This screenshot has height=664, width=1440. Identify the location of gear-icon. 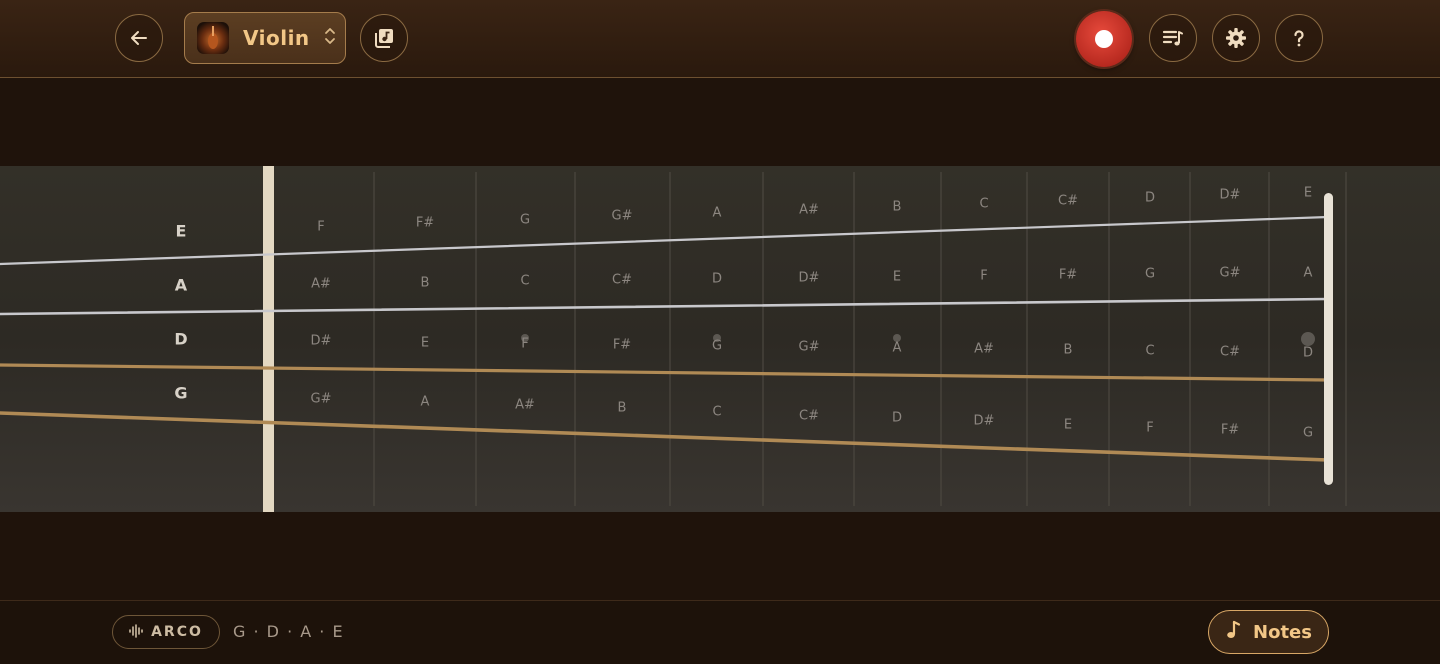
(1236, 38).